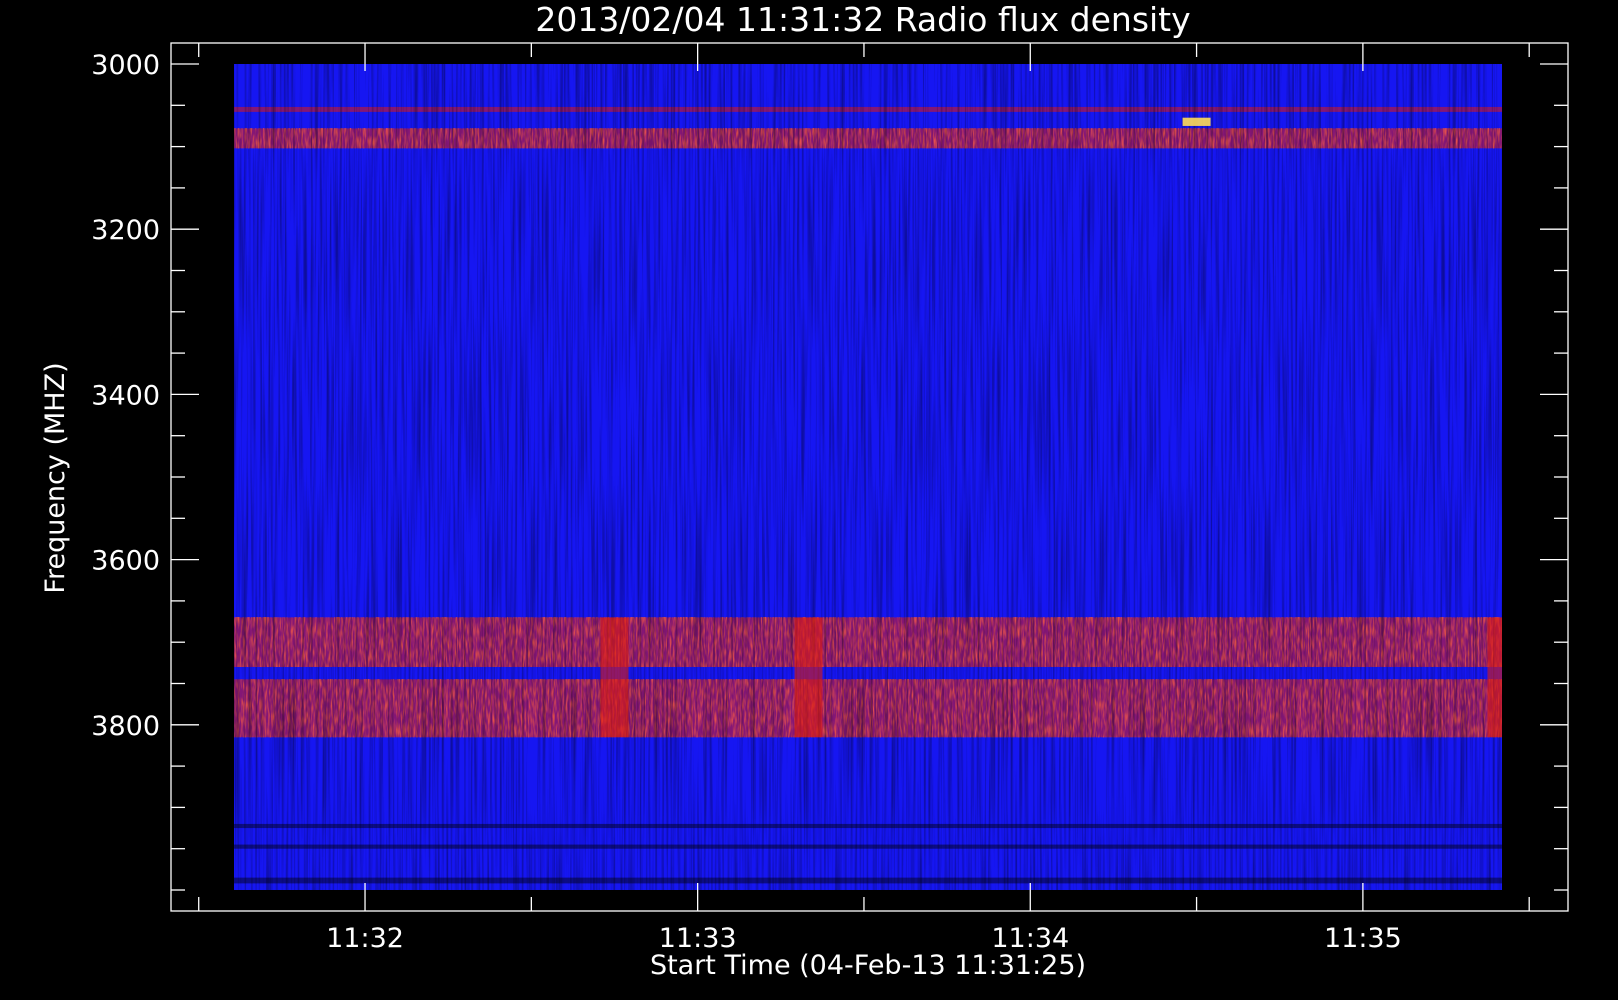 This screenshot has height=1000, width=1618. What do you see at coordinates (55, 477) in the screenshot?
I see `y-axis-label: Frequency (MHZ)` at bounding box center [55, 477].